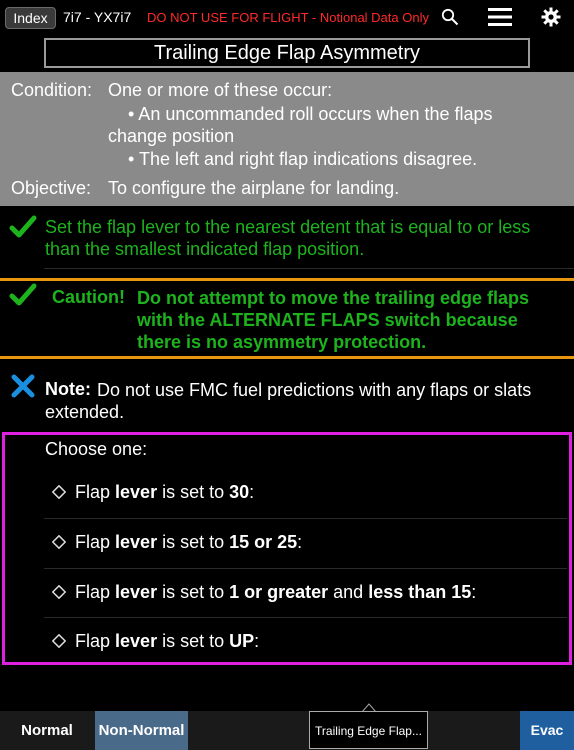 This screenshot has height=750, width=574. I want to click on menu-icon, so click(500, 17).